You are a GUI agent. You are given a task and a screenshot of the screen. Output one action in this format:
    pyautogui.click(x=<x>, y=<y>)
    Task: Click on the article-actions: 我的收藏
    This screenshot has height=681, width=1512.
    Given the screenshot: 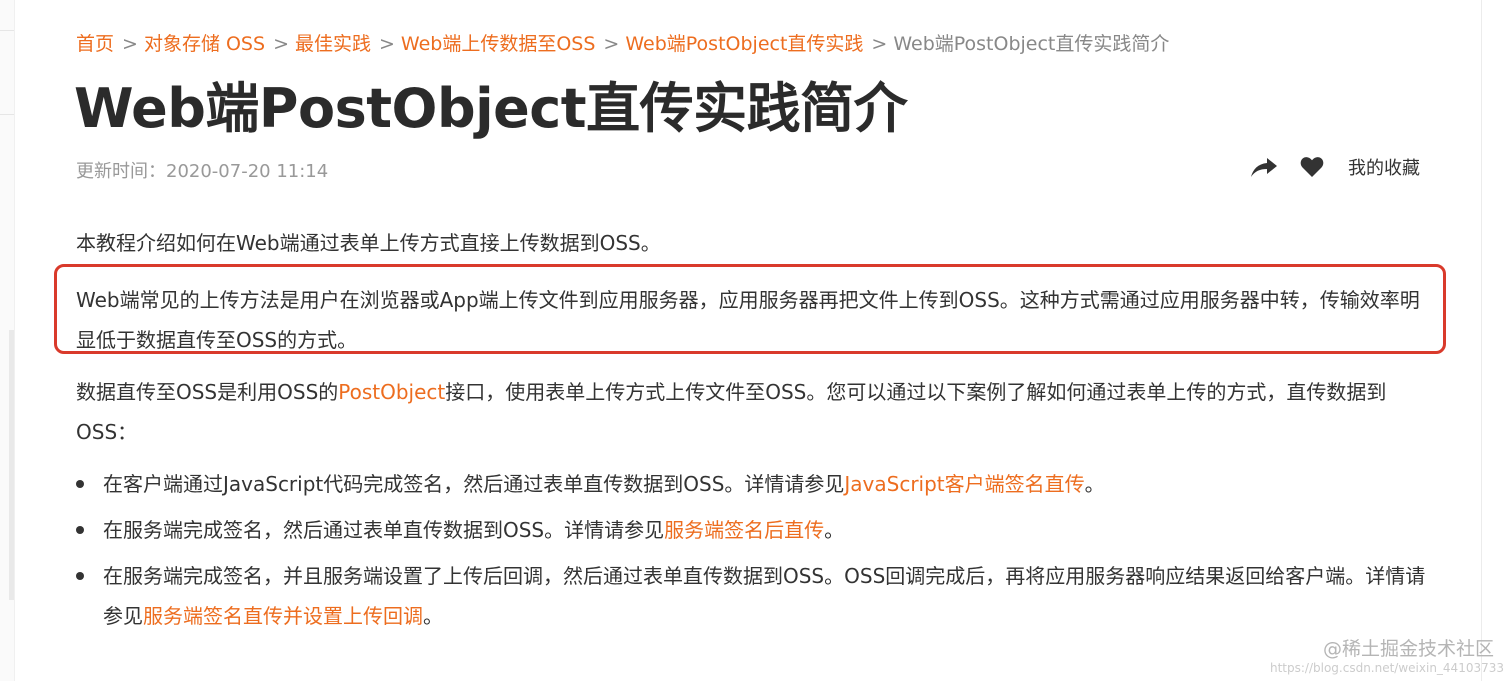 What is the action you would take?
    pyautogui.click(x=1335, y=167)
    